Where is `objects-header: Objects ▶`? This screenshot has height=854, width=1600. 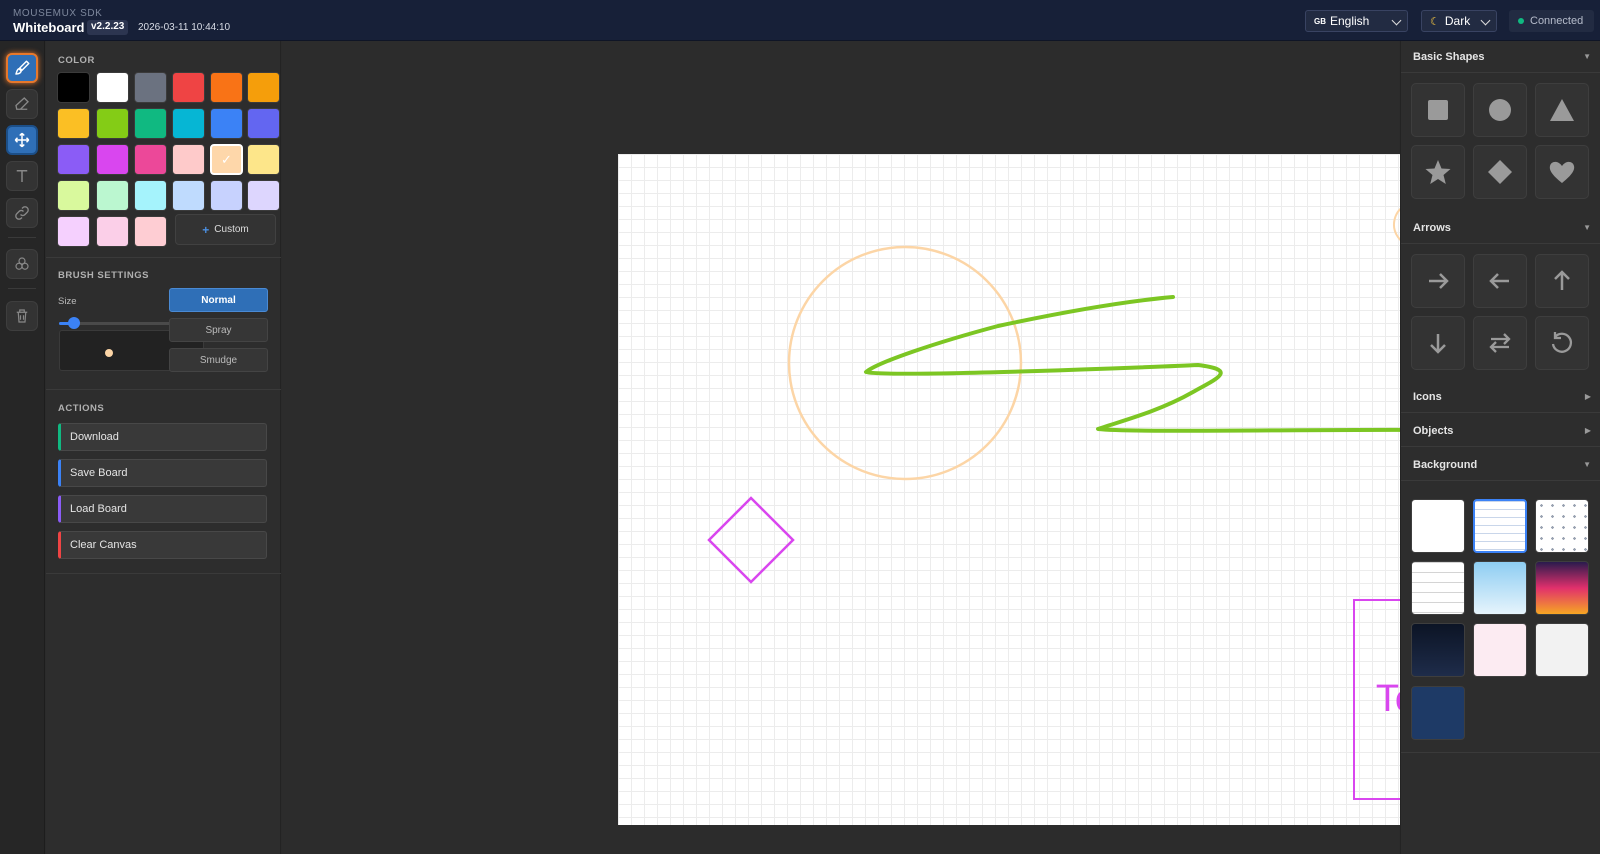
objects-header: Objects ▶ is located at coordinates (1500, 431).